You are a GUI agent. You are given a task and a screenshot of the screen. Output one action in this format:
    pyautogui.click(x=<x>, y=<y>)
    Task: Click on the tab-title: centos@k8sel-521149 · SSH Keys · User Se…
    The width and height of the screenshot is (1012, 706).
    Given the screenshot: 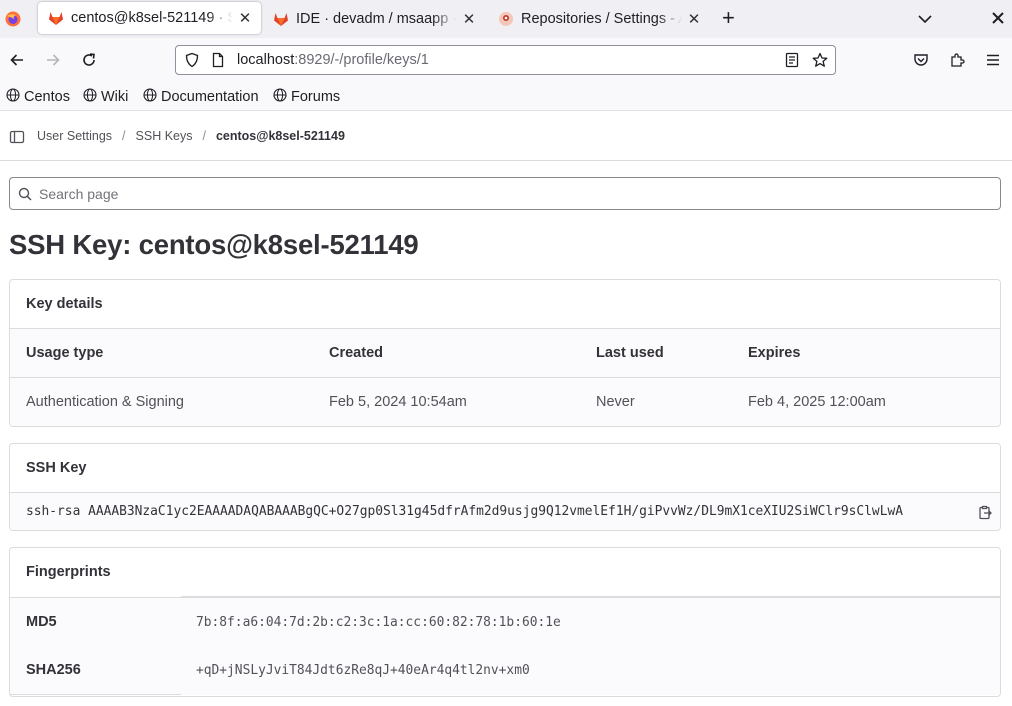 What is the action you would take?
    pyautogui.click(x=152, y=18)
    